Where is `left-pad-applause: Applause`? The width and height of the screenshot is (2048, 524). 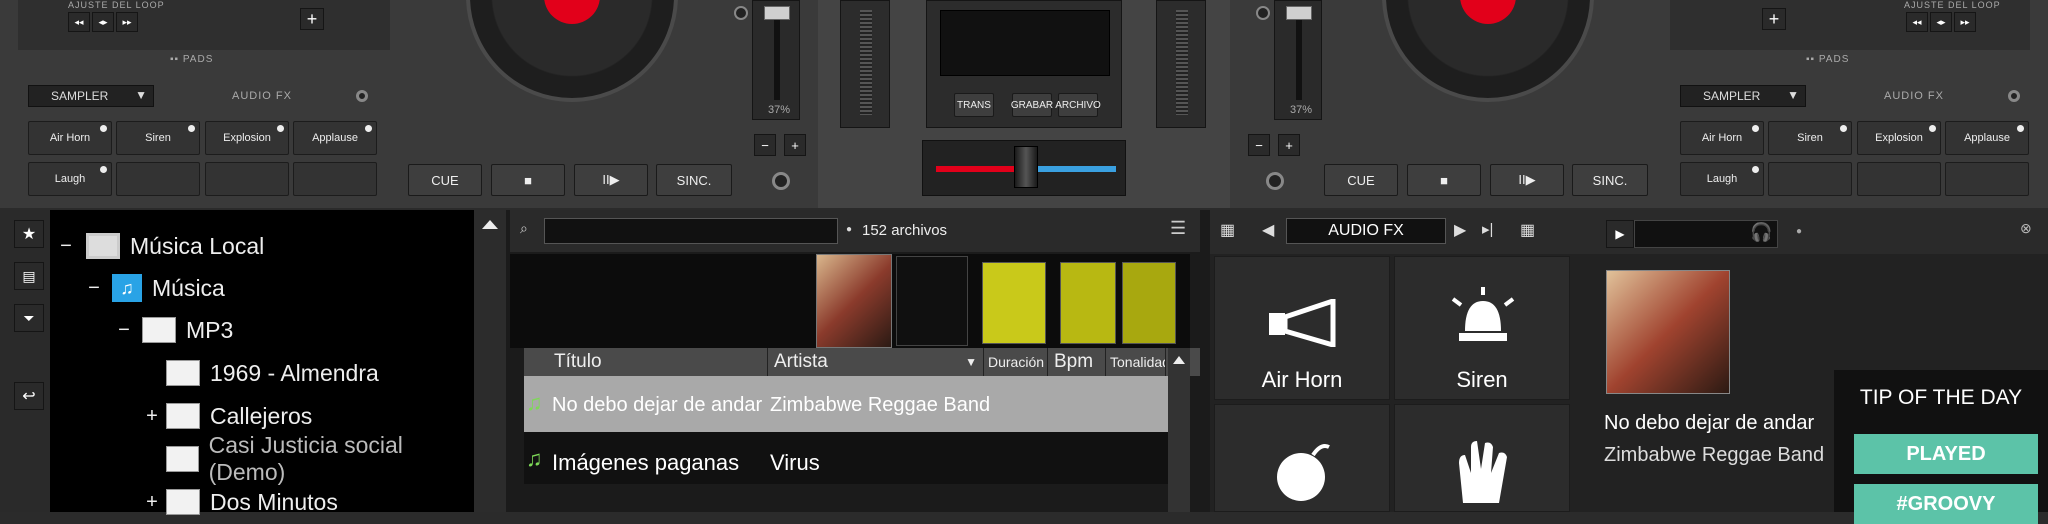
left-pad-applause: Applause is located at coordinates (335, 138).